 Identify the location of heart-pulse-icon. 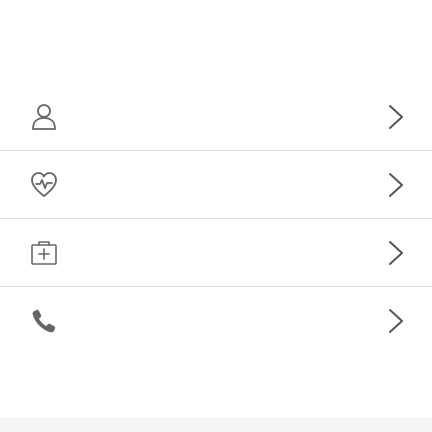
(44, 185).